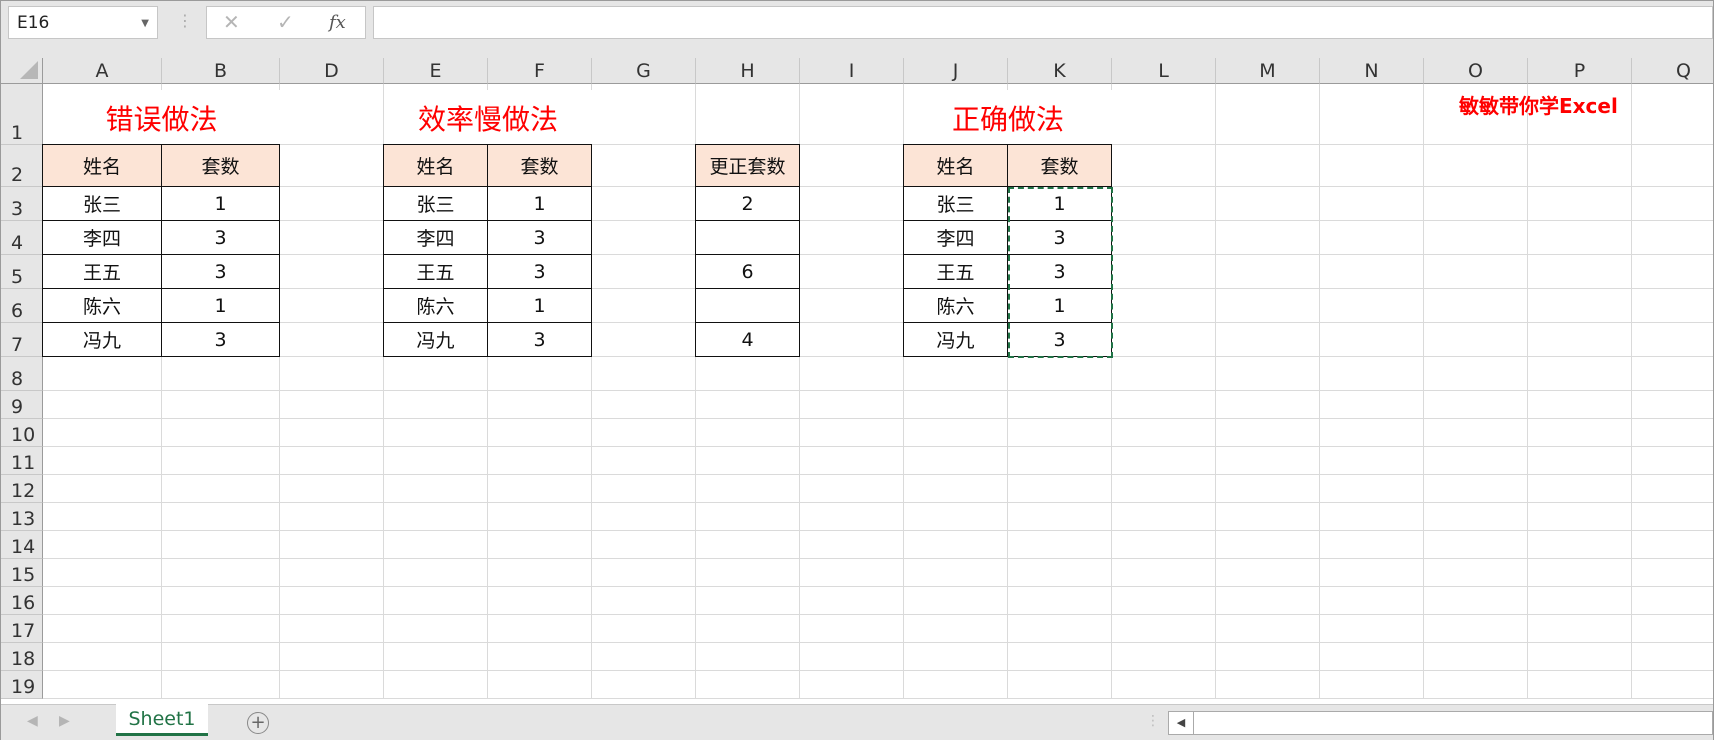  I want to click on column-header-J: J, so click(956, 71).